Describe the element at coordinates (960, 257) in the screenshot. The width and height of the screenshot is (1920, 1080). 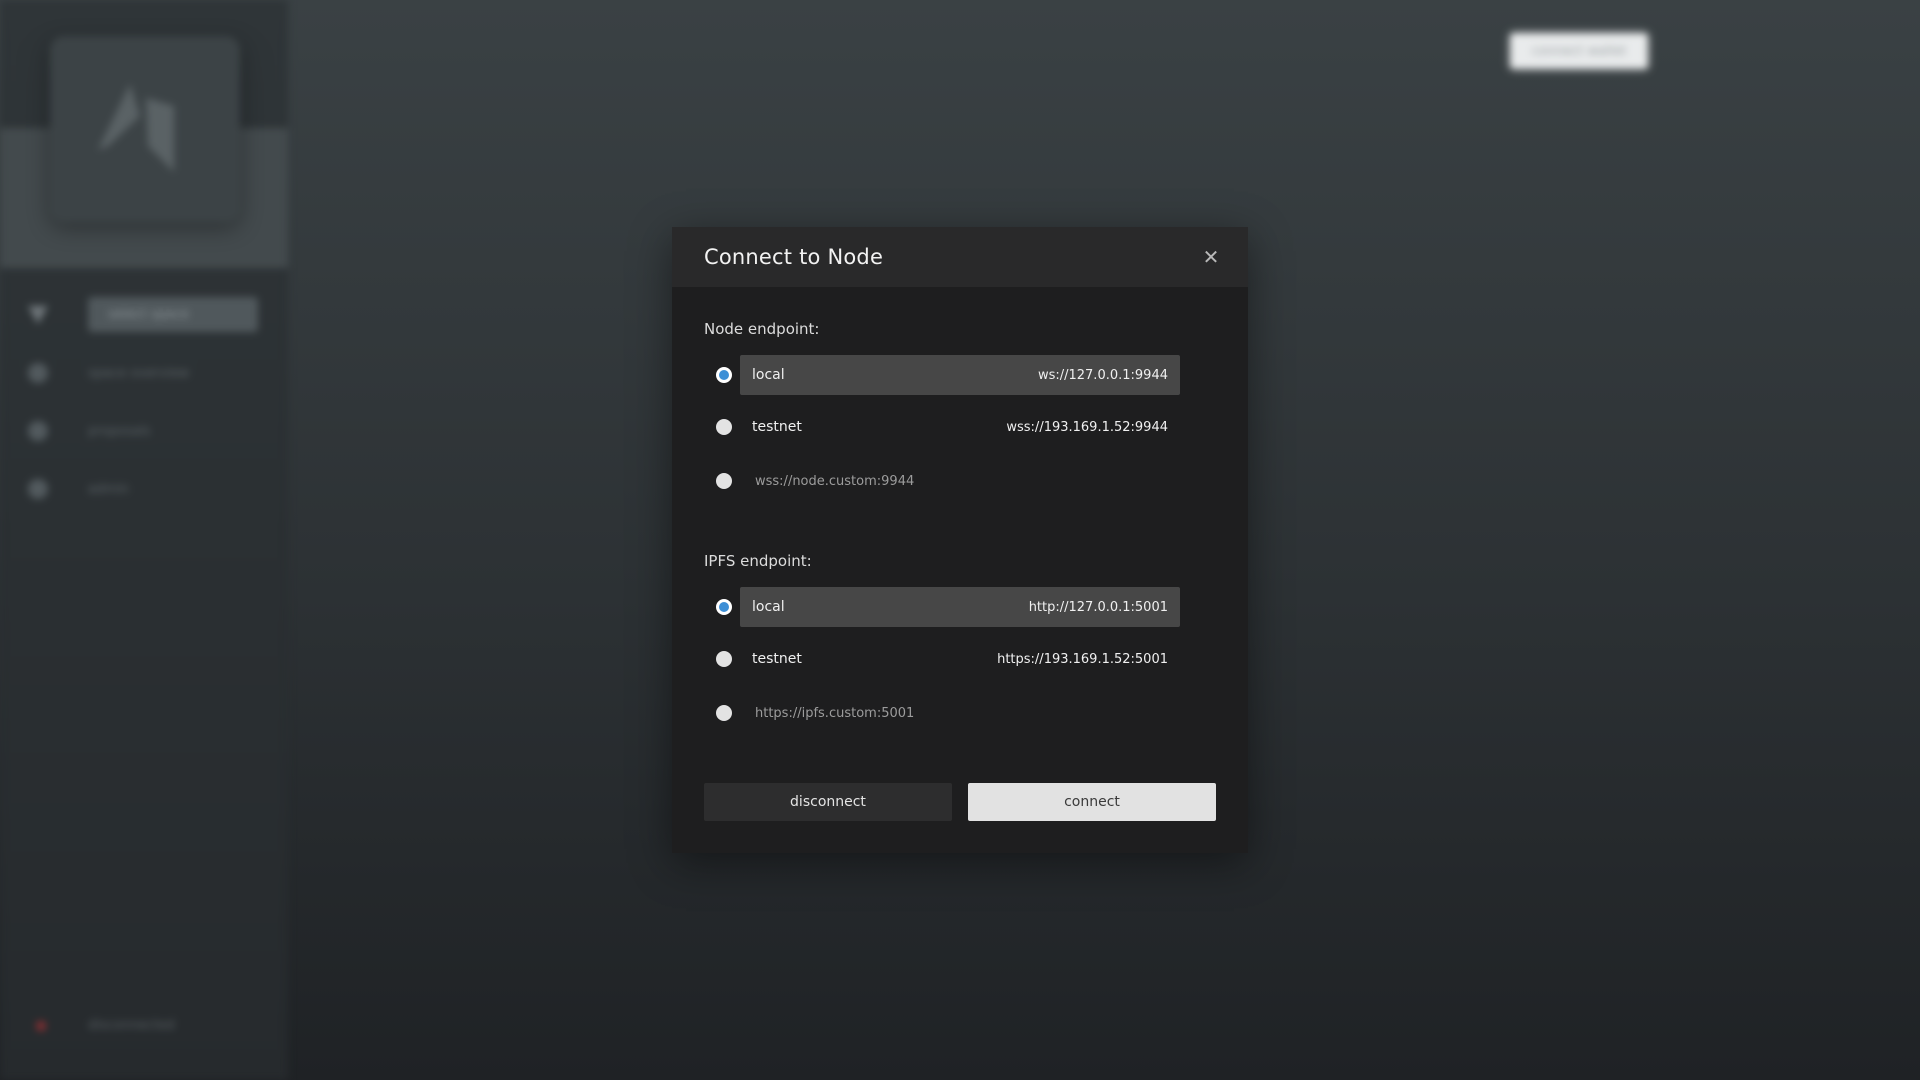
I see `dialog-header: Connect to Node ✕` at that location.